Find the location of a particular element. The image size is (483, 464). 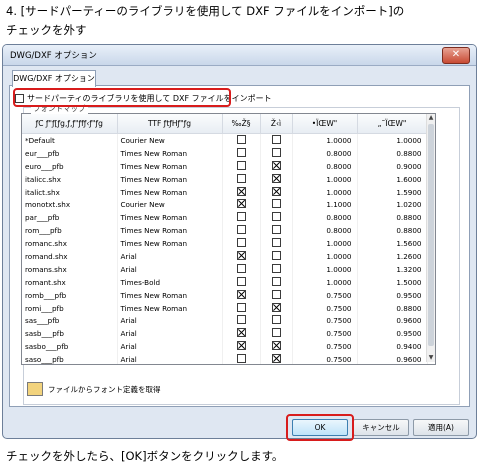

table-row: saso___pfb Arial 0.7500 0.9600 is located at coordinates (225, 358).